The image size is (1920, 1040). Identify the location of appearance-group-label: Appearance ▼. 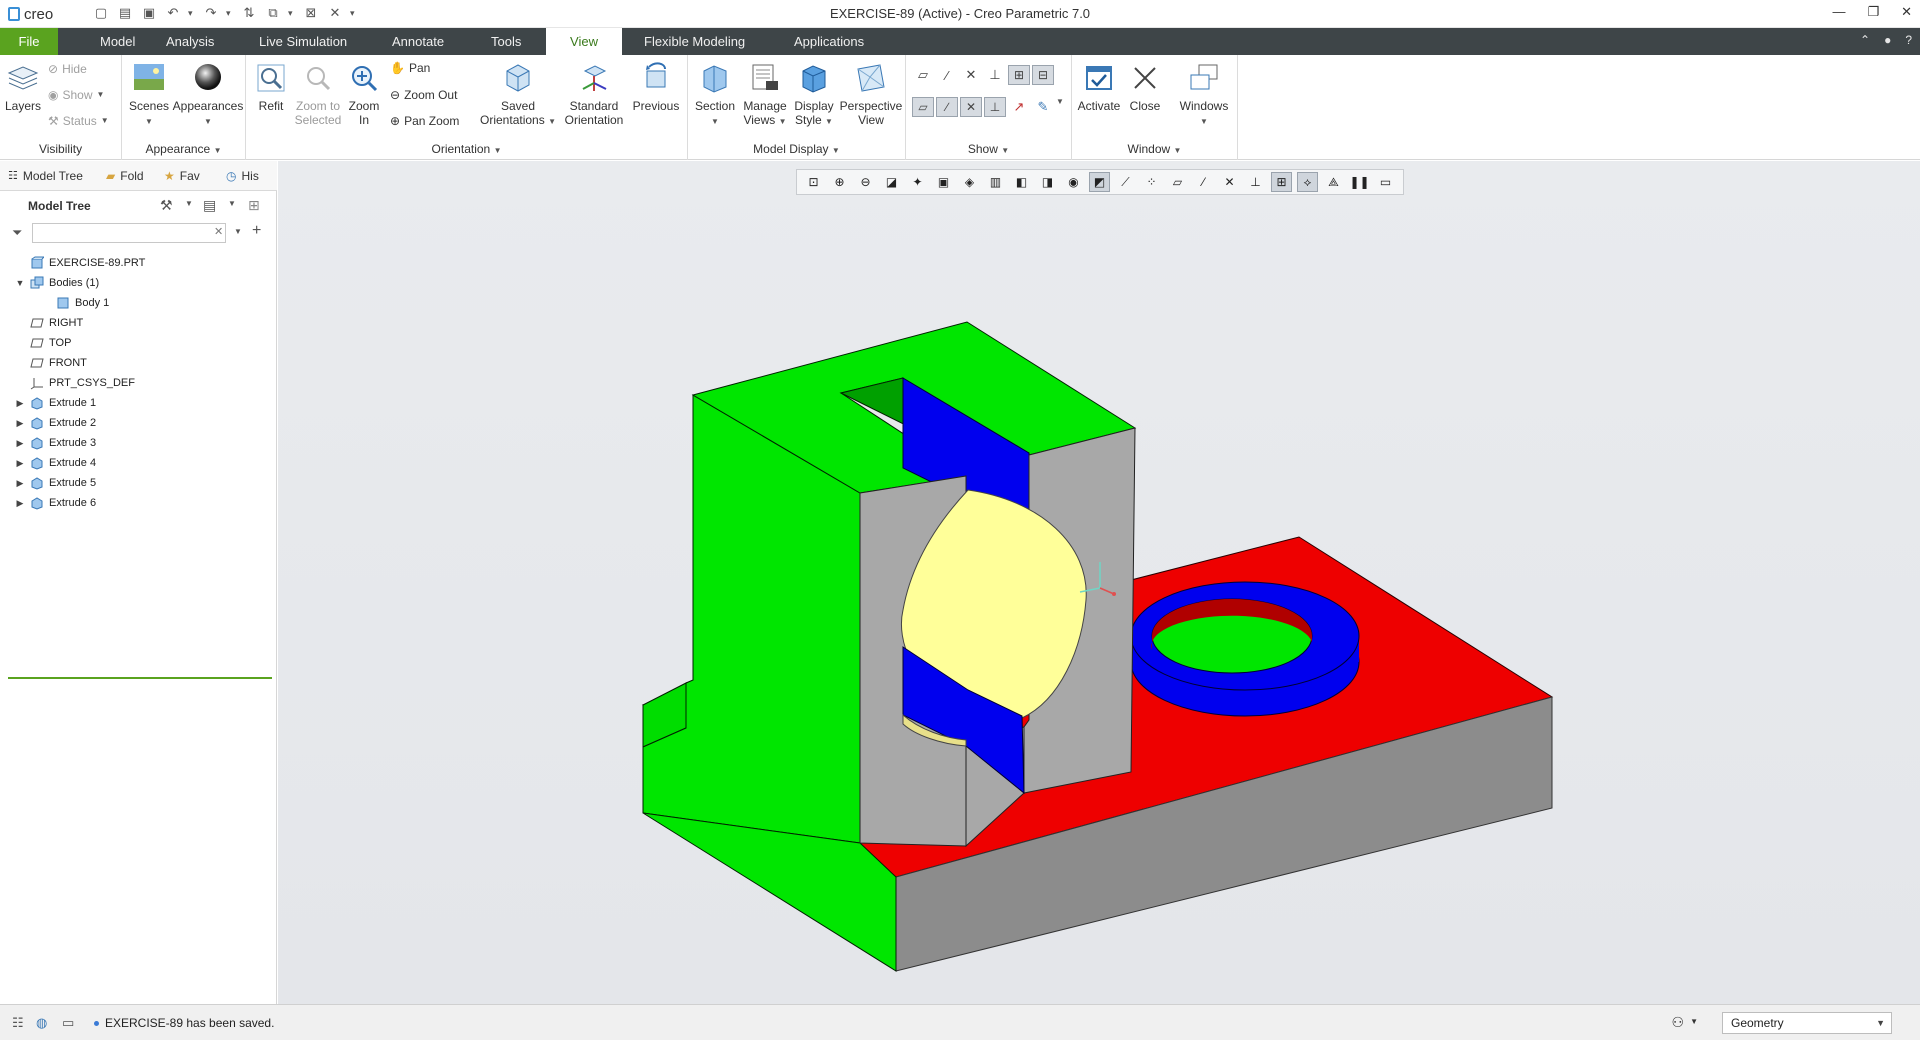
(183, 149).